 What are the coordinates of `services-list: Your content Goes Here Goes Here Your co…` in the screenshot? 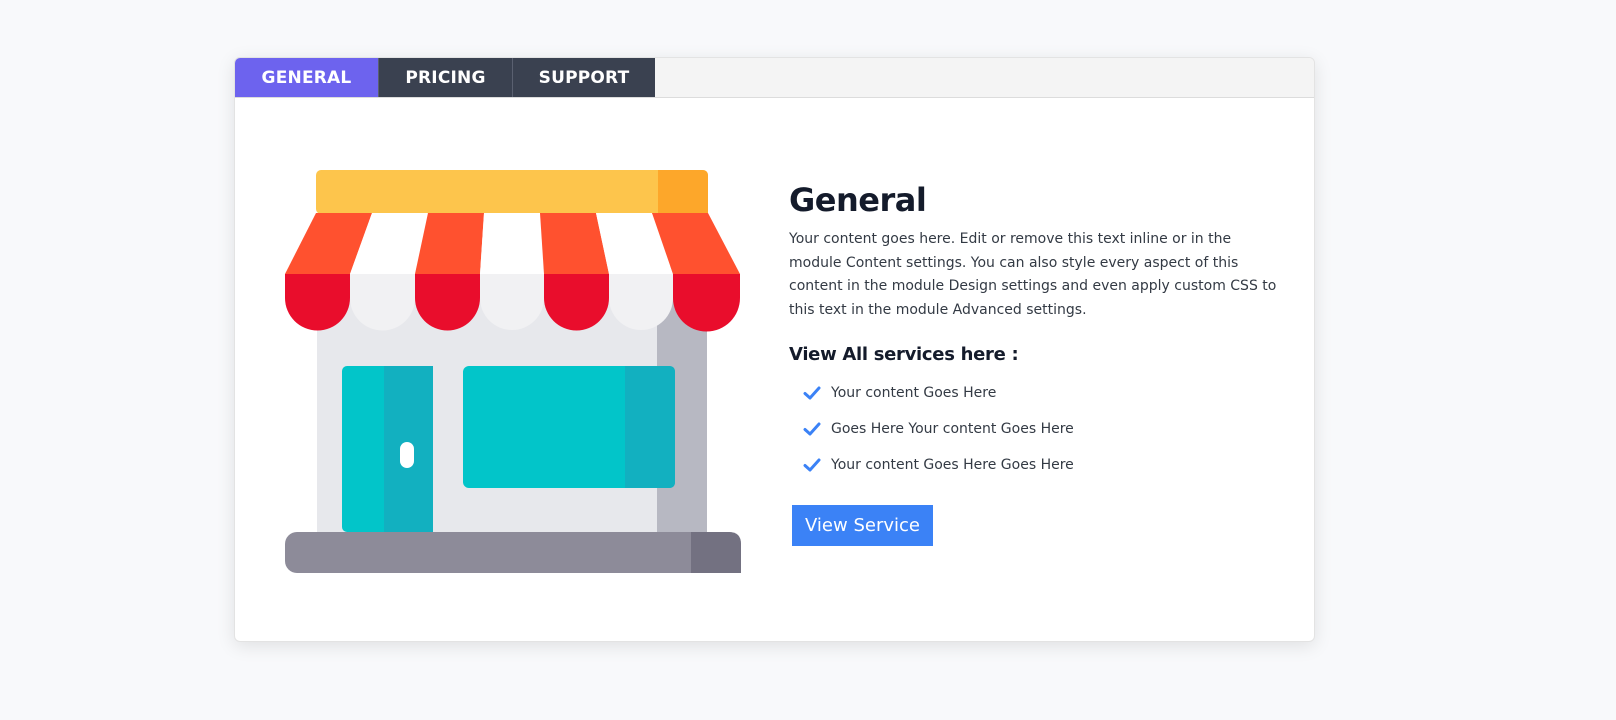 It's located at (1041, 429).